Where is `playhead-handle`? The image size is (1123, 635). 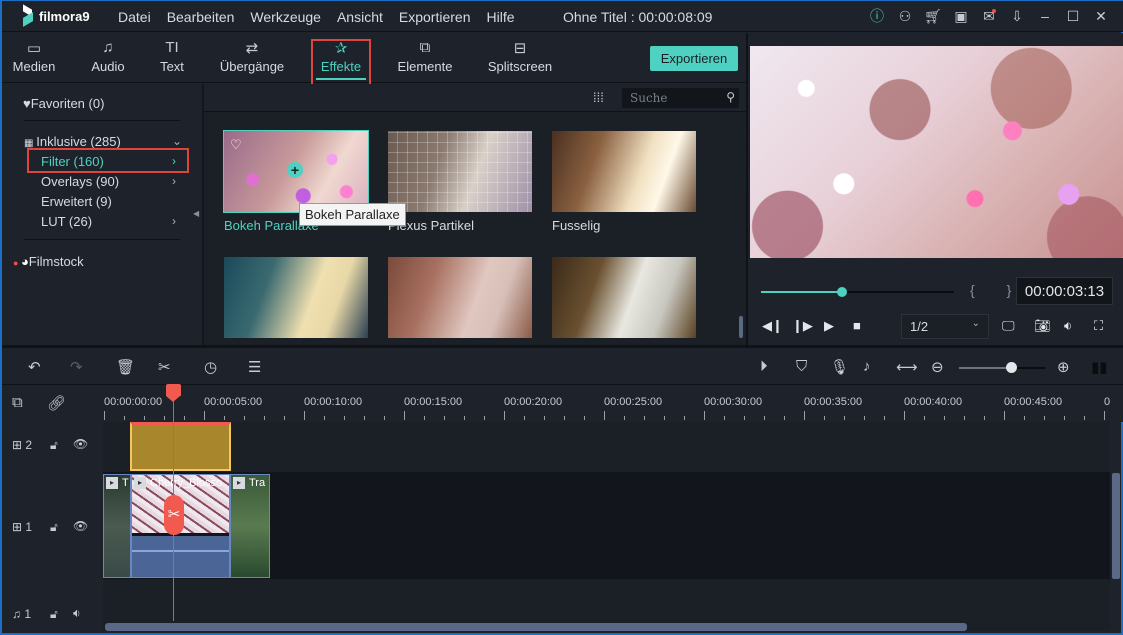 playhead-handle is located at coordinates (173, 393).